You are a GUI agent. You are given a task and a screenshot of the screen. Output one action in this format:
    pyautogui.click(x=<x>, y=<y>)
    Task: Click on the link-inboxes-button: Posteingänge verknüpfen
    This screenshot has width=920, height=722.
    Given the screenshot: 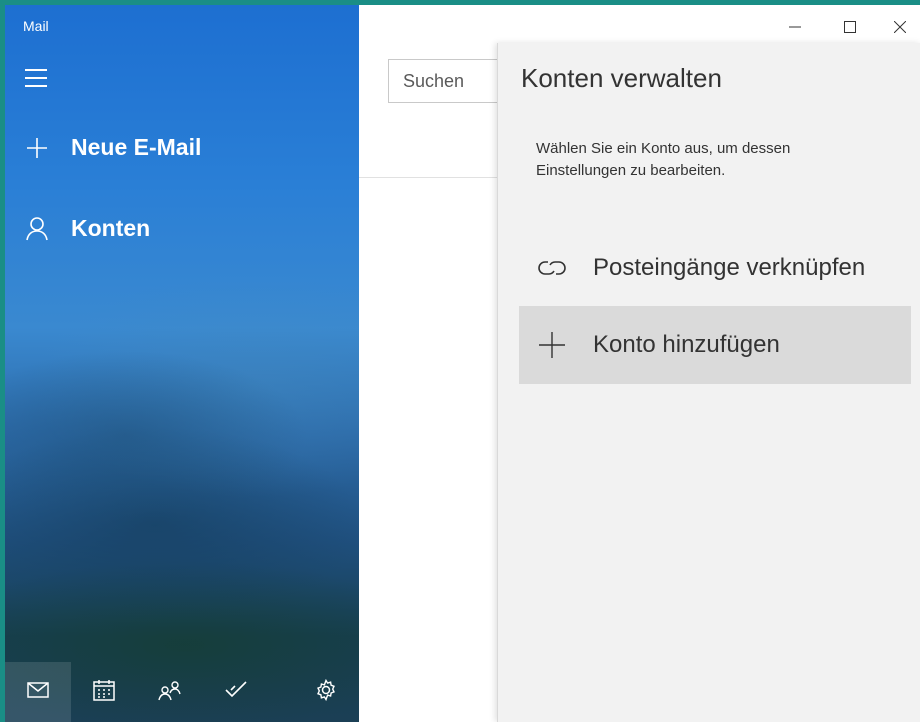 What is the action you would take?
    pyautogui.click(x=715, y=268)
    